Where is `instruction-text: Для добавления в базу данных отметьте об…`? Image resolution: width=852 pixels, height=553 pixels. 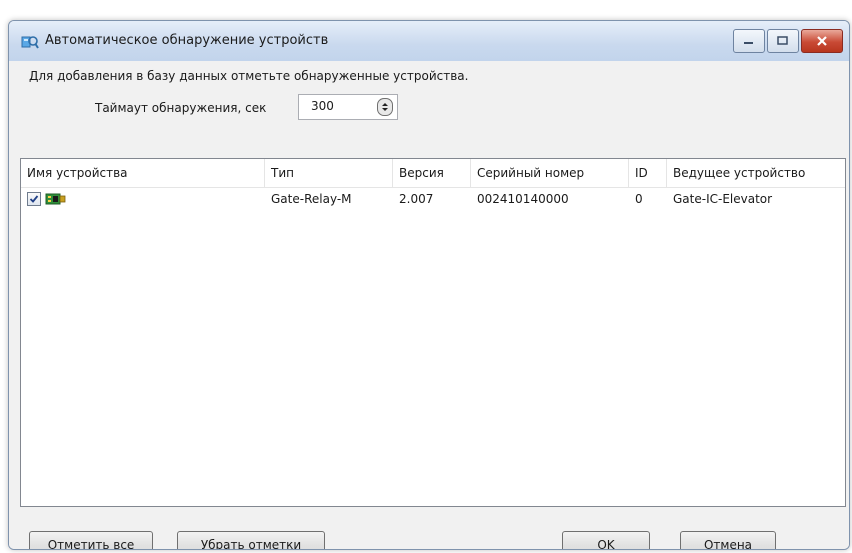 instruction-text: Для добавления в базу данных отметьте об… is located at coordinates (249, 76).